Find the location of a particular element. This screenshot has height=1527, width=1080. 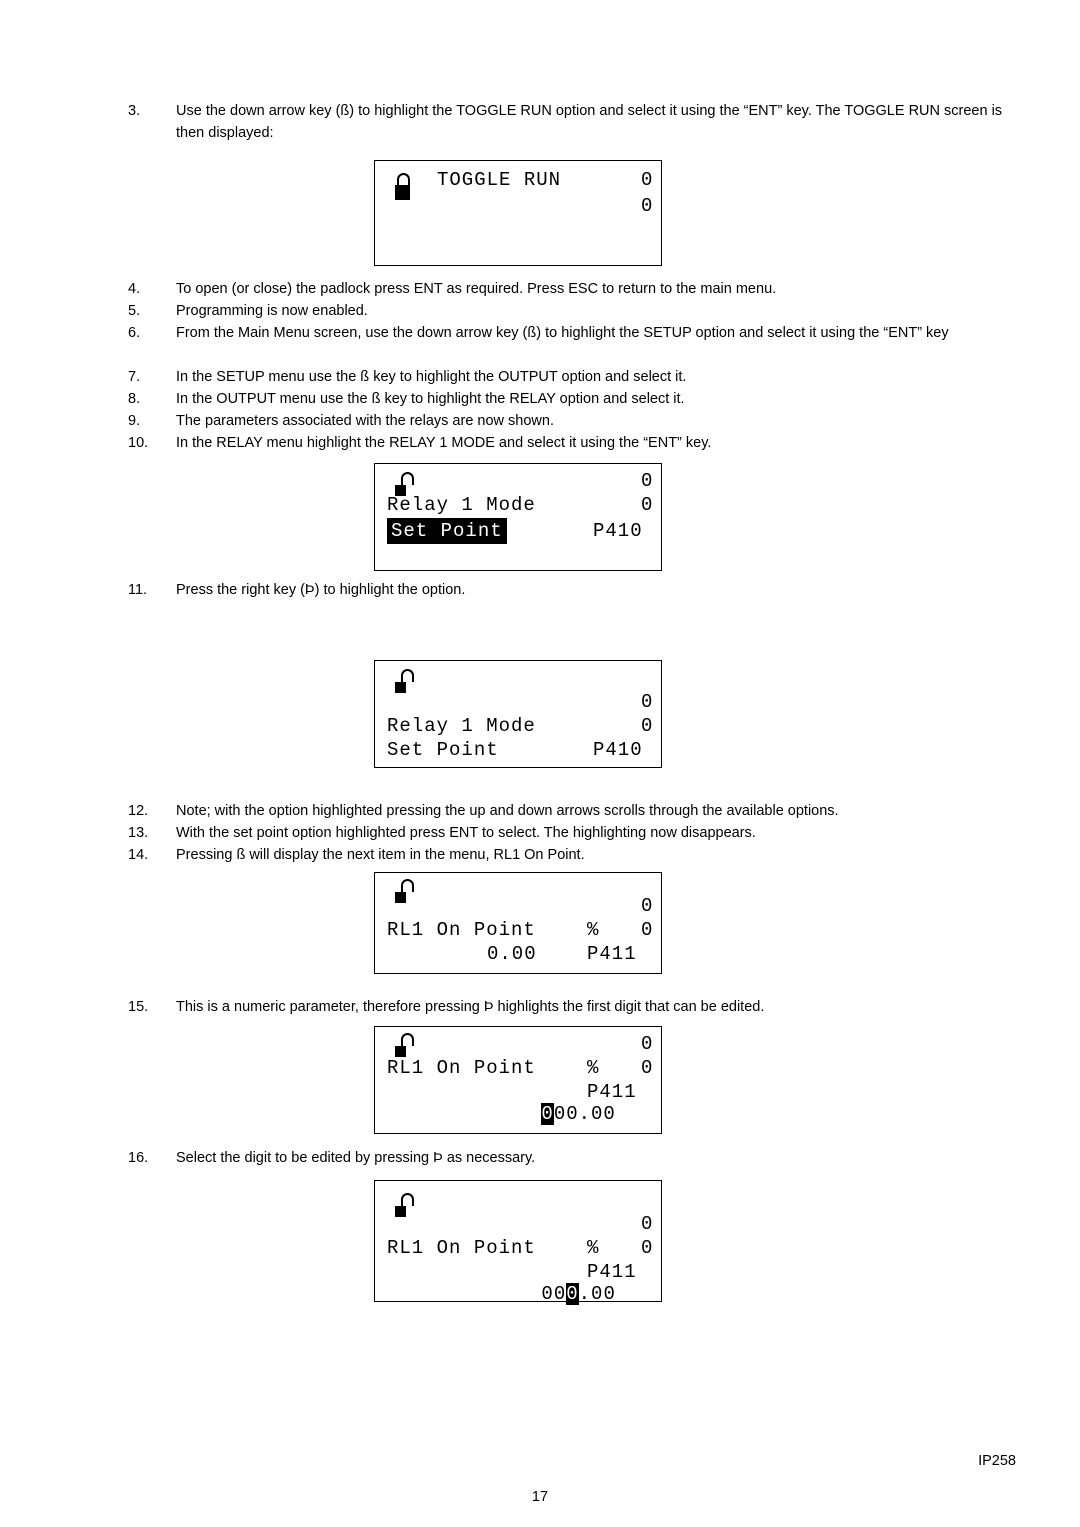

lcd-toggle-run-value-second: 0 is located at coordinates (647, 206).